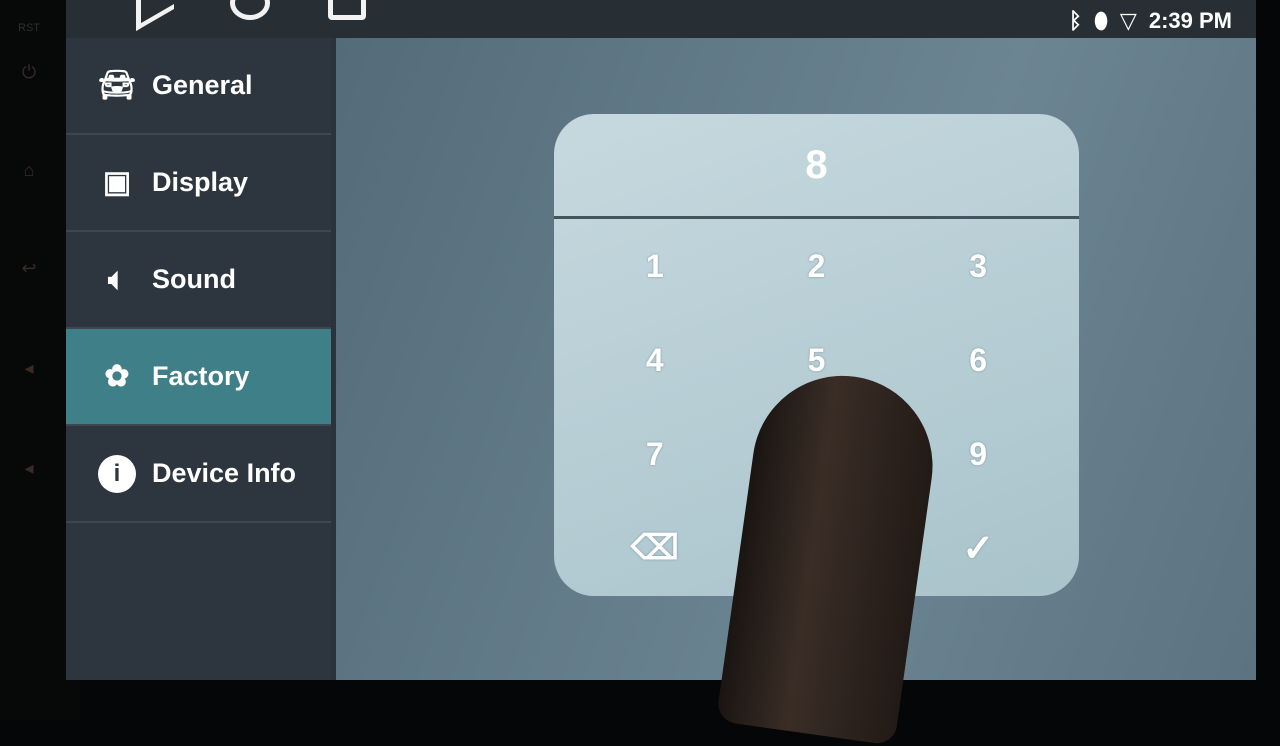 This screenshot has height=746, width=1280. Describe the element at coordinates (198, 183) in the screenshot. I see `sidebar-item-display: ▣ Display` at that location.